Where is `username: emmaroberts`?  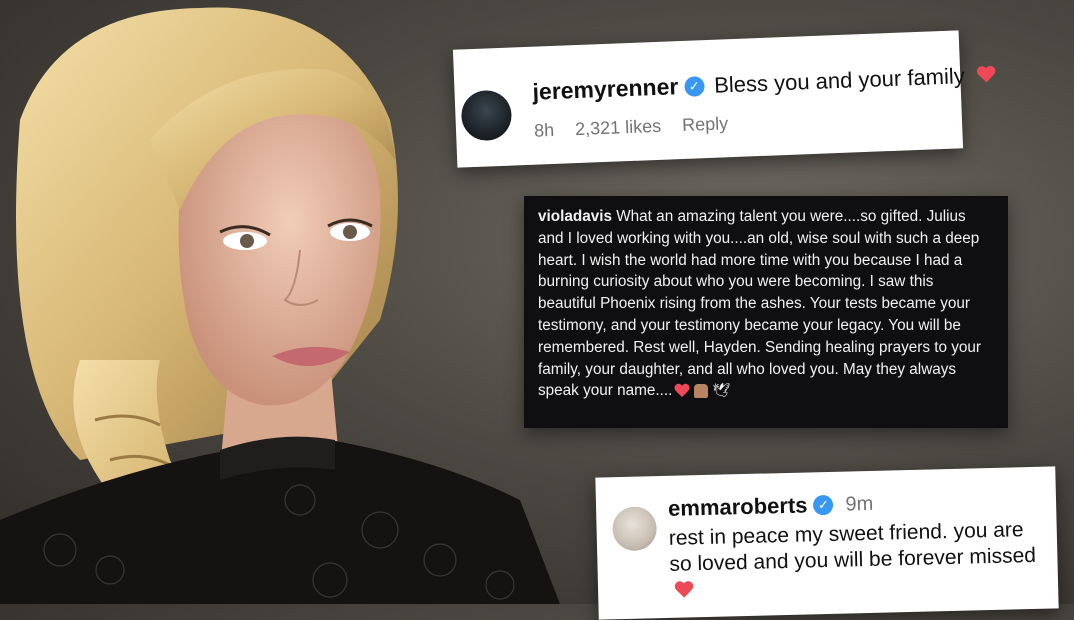 username: emmaroberts is located at coordinates (738, 506).